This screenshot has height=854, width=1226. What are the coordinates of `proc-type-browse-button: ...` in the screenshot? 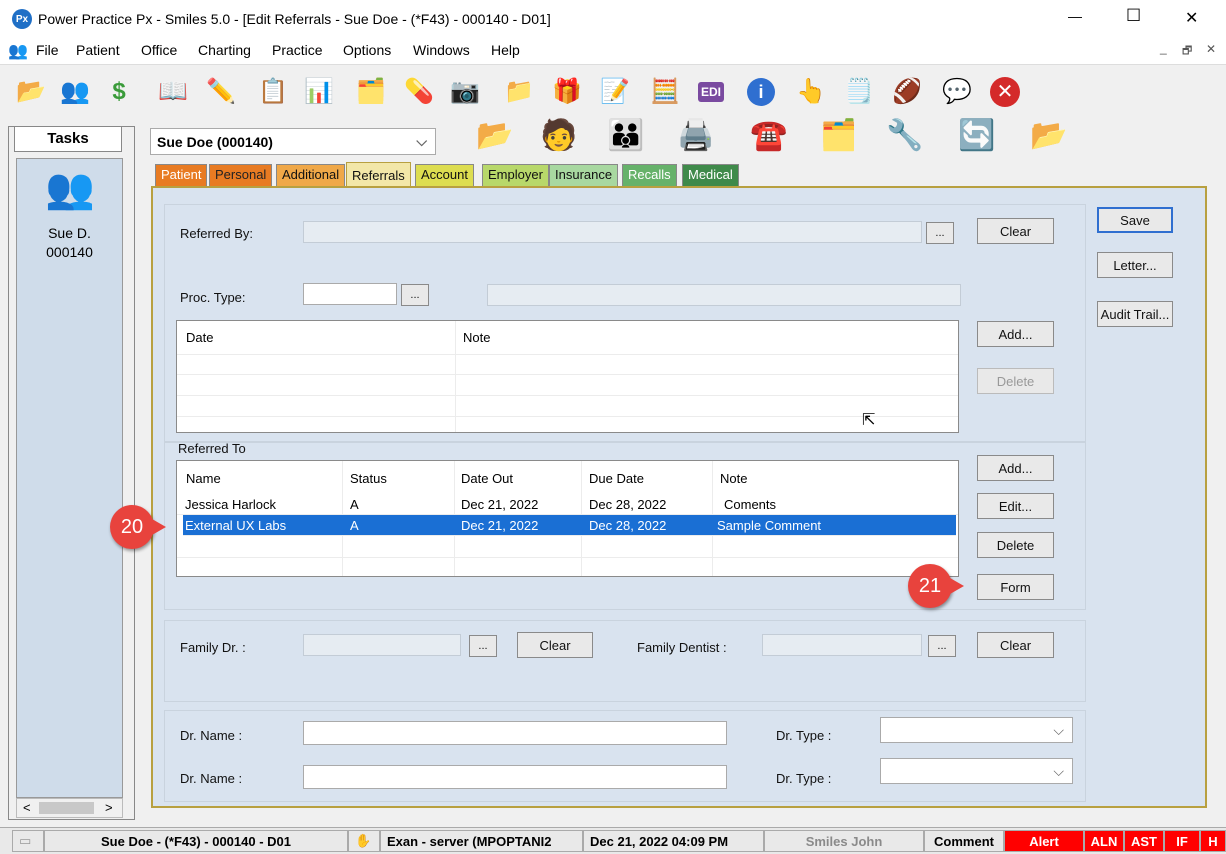 It's located at (415, 295).